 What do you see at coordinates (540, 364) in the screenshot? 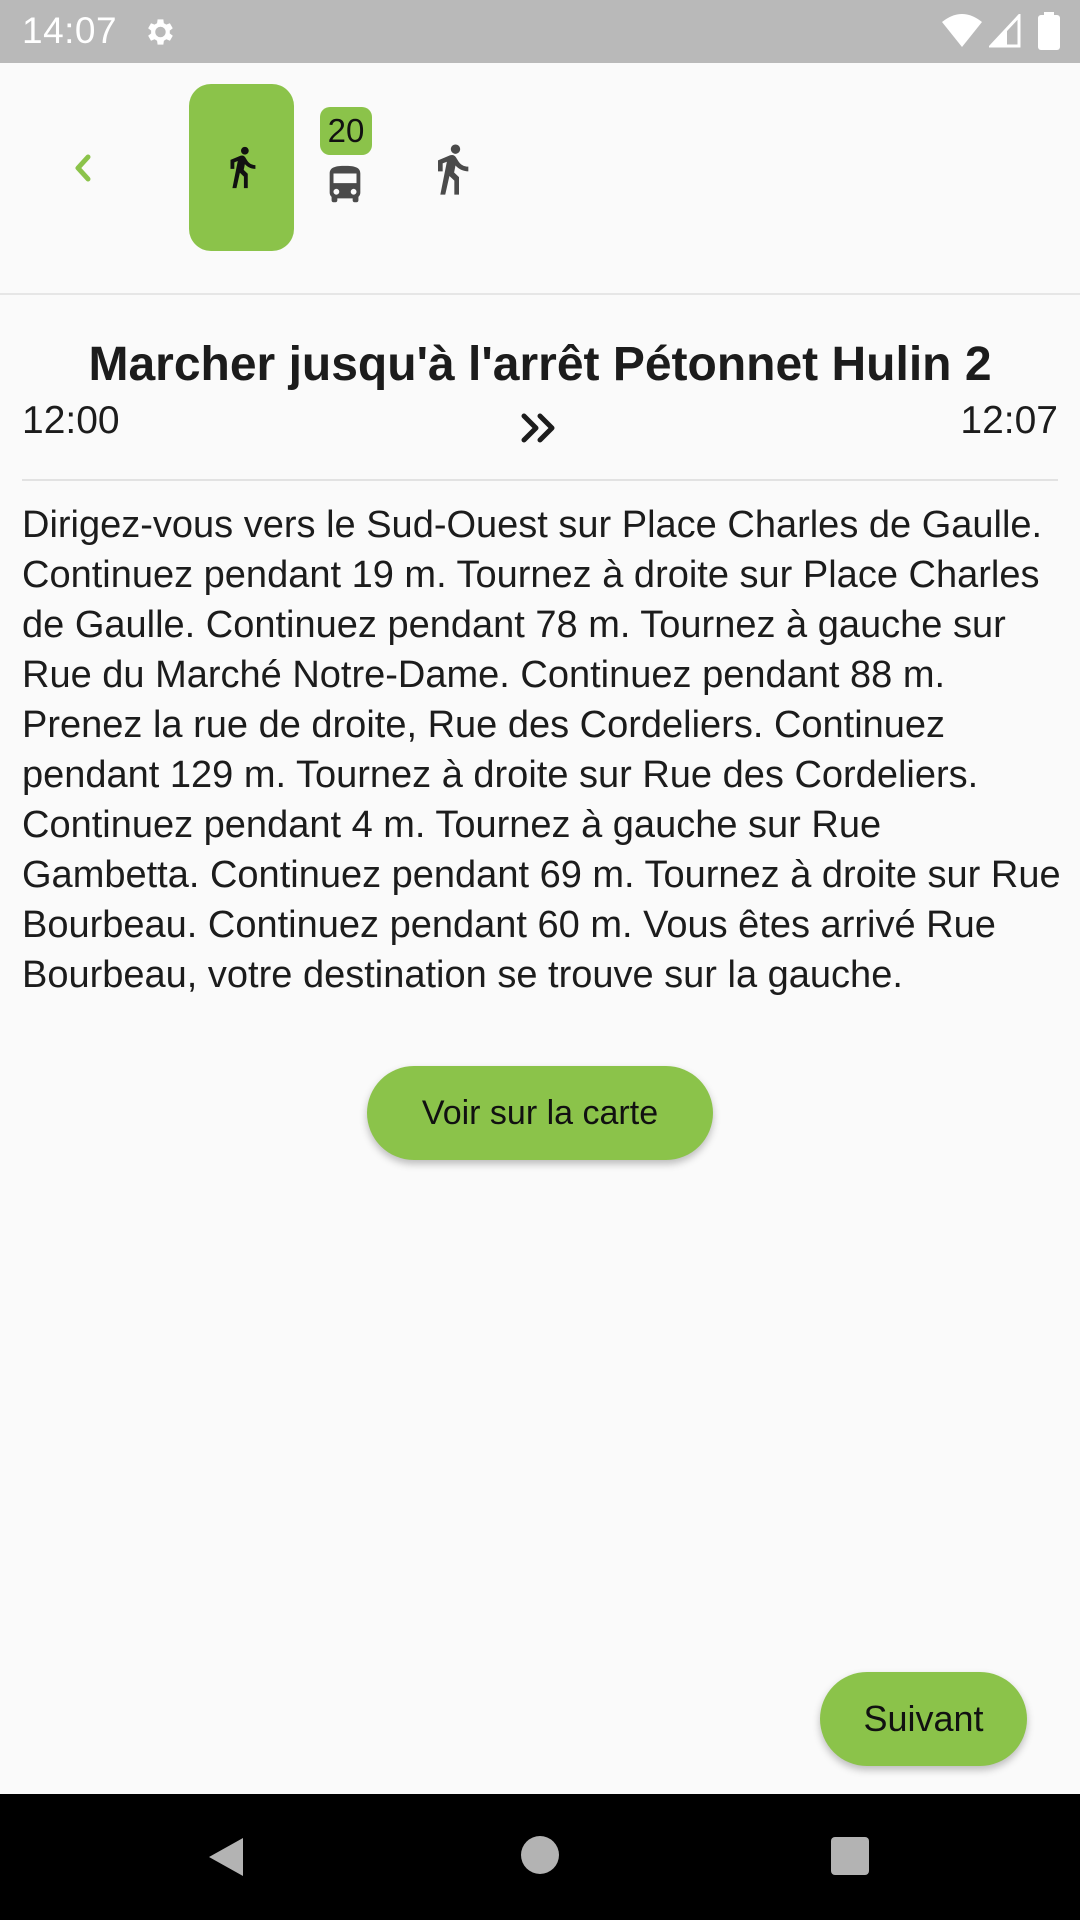
I see `step-title: Marcher jusqu'à l'arrêt Pétonnet Hulin 2` at bounding box center [540, 364].